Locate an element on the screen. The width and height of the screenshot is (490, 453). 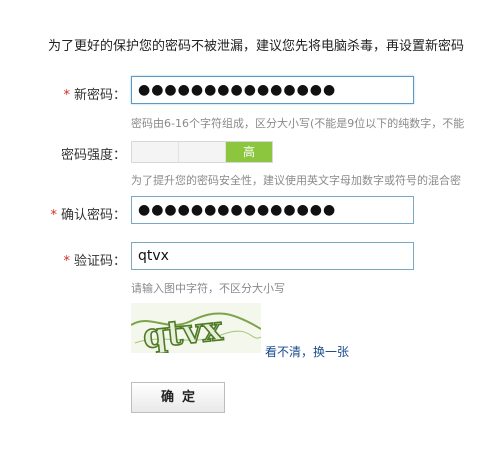
new-password-label: * 新密码： is located at coordinates (94, 95).